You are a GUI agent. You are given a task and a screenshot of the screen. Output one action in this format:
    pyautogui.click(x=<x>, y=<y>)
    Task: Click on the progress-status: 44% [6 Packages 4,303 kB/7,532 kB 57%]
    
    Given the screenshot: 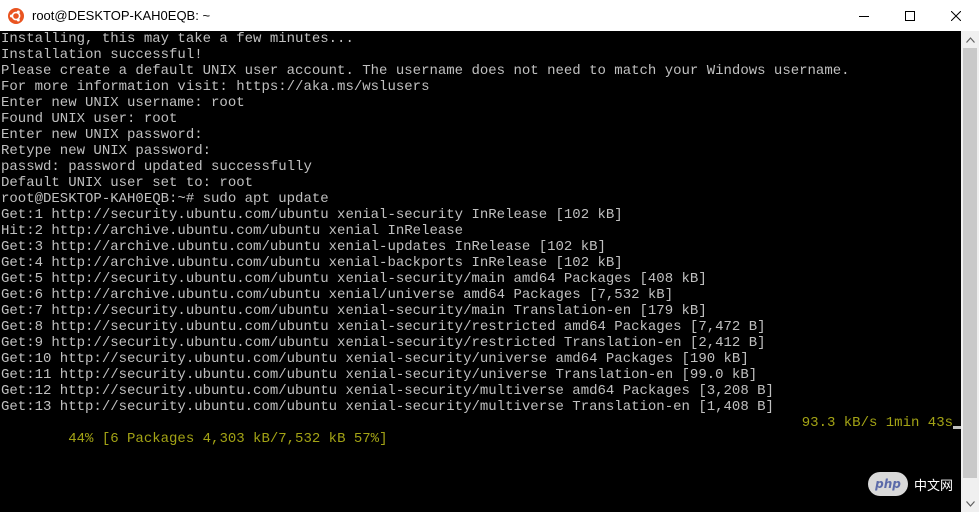 What is the action you would take?
    pyautogui.click(x=228, y=439)
    